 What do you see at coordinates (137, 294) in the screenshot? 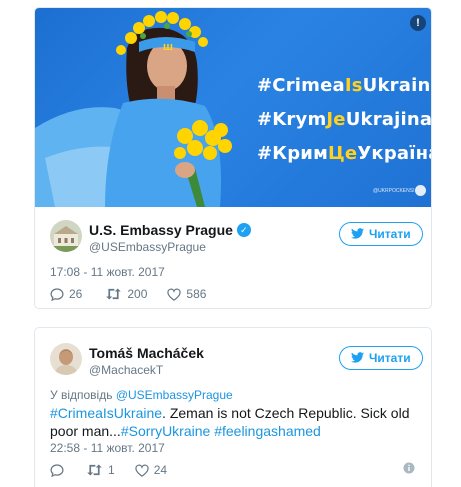
I see `retweet-count: 200` at bounding box center [137, 294].